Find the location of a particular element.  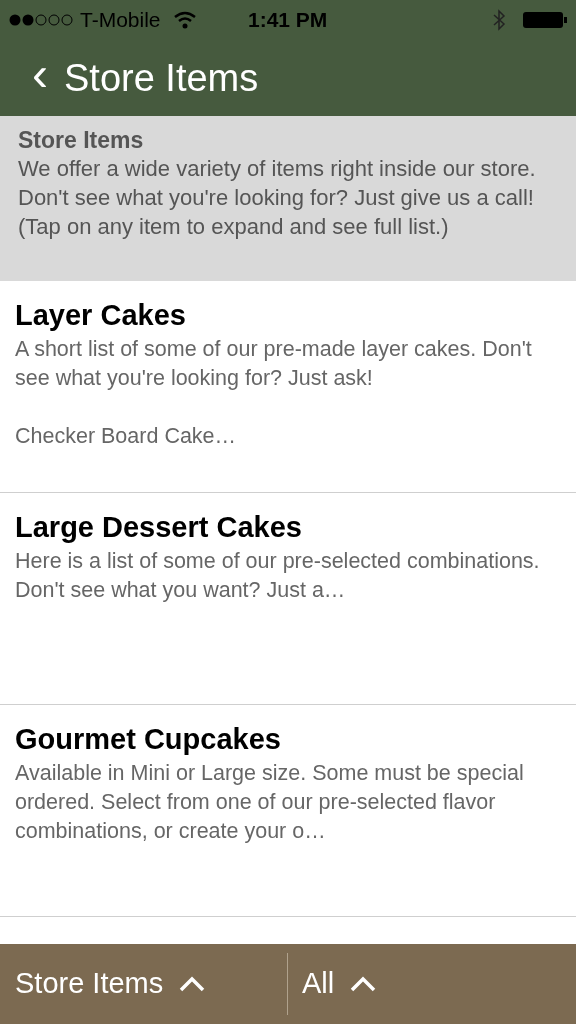

carrier-name: T-Mobile is located at coordinates (120, 20).